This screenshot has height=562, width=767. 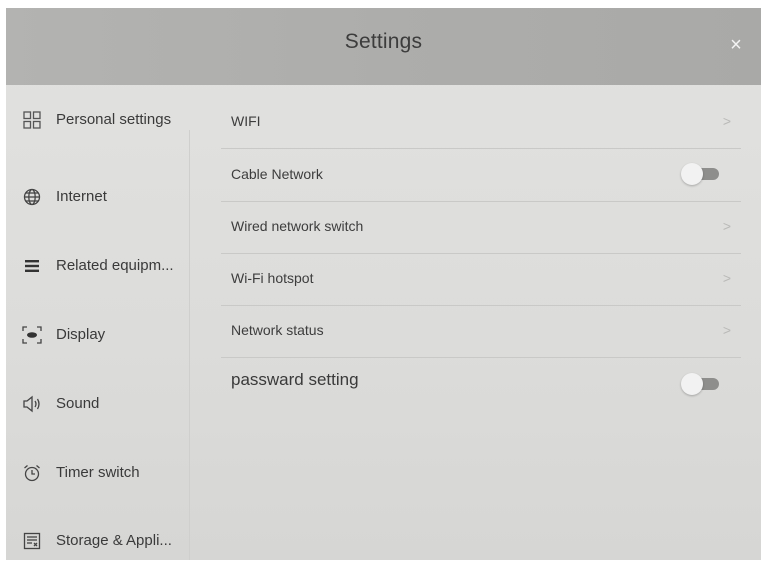 I want to click on sidebar-item-label: Display, so click(x=81, y=334).